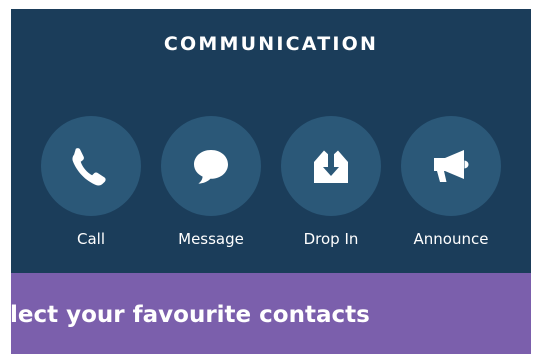  I want to click on phone-icon, so click(89, 167).